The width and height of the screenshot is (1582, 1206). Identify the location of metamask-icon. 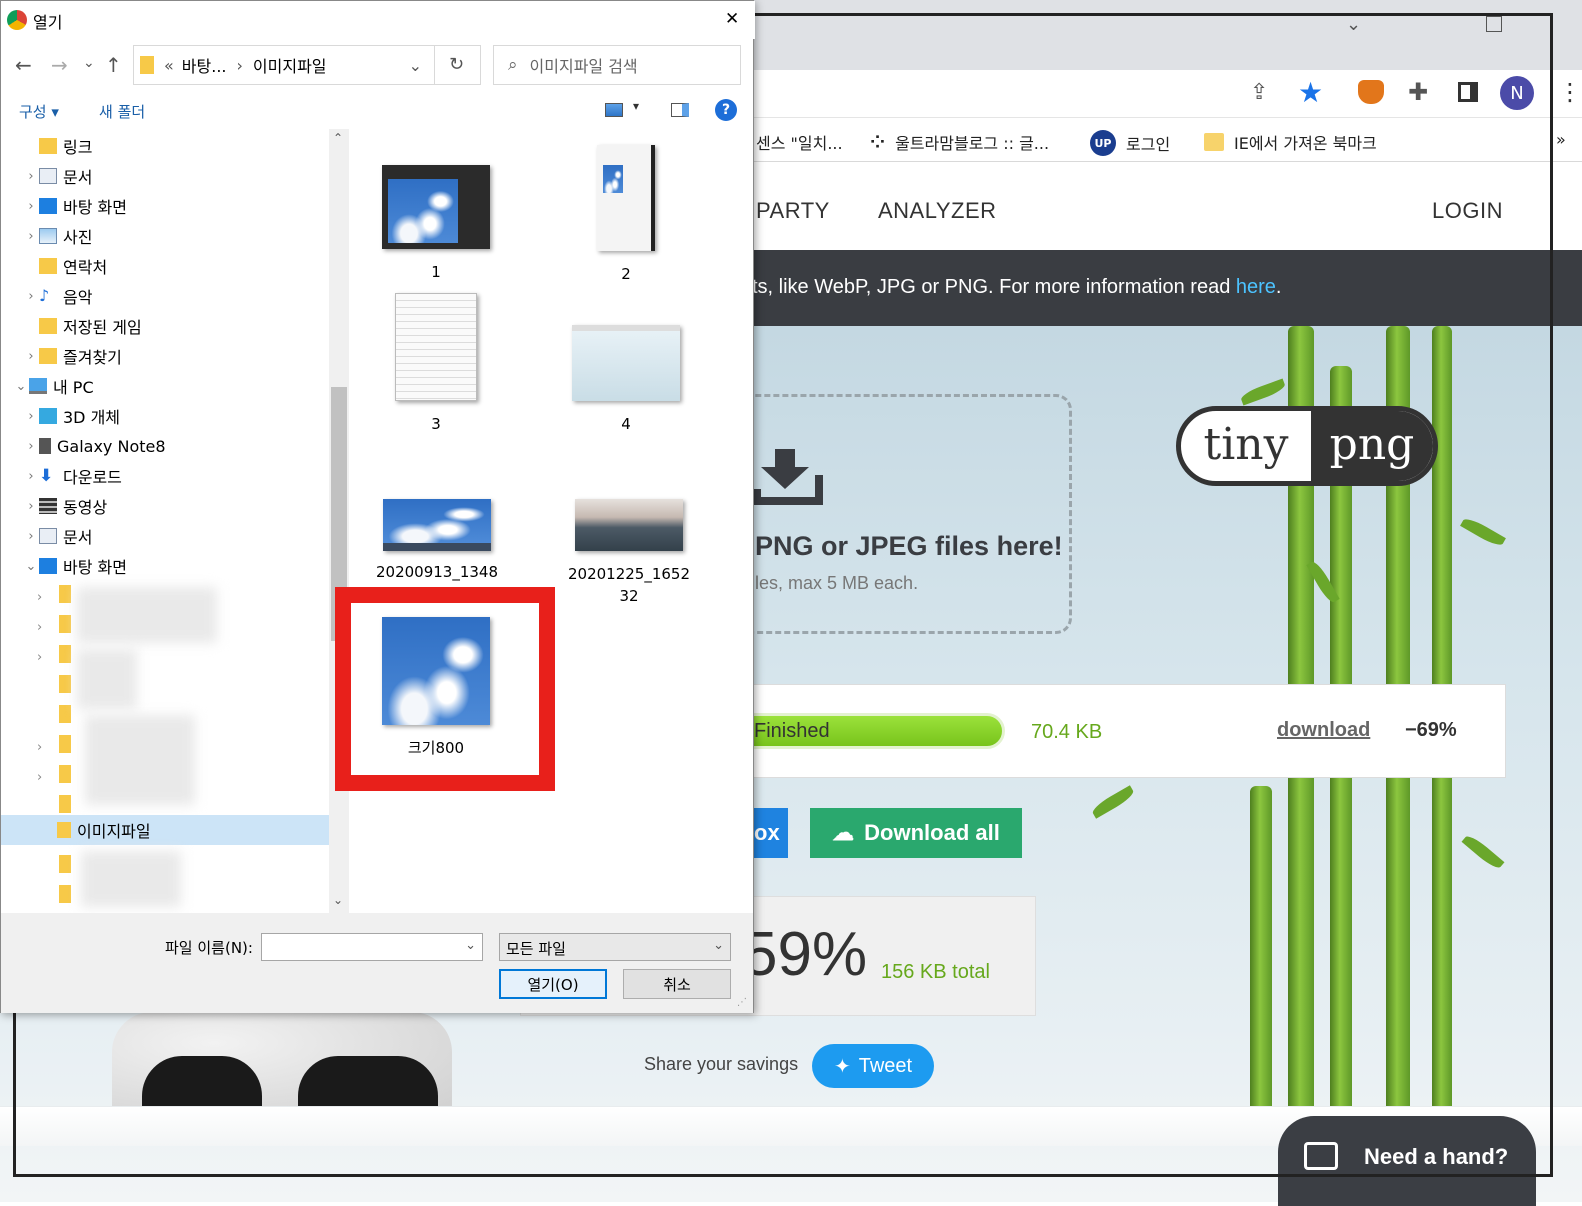
(1371, 92).